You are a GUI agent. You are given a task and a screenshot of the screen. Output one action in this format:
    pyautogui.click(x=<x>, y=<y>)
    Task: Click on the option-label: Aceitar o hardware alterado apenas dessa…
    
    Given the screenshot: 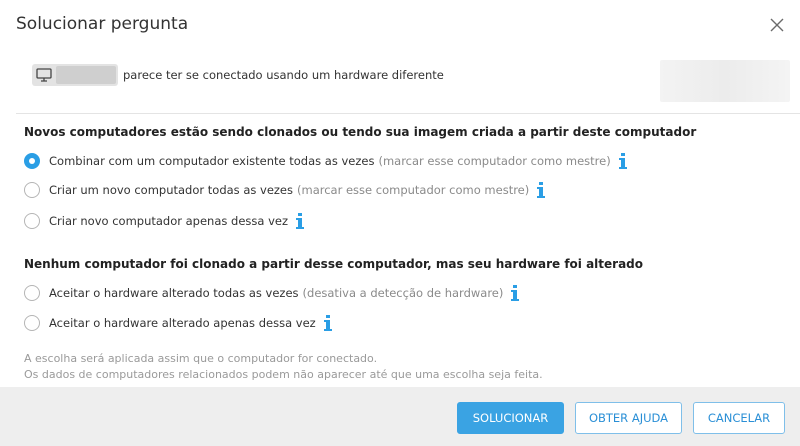 What is the action you would take?
    pyautogui.click(x=182, y=323)
    